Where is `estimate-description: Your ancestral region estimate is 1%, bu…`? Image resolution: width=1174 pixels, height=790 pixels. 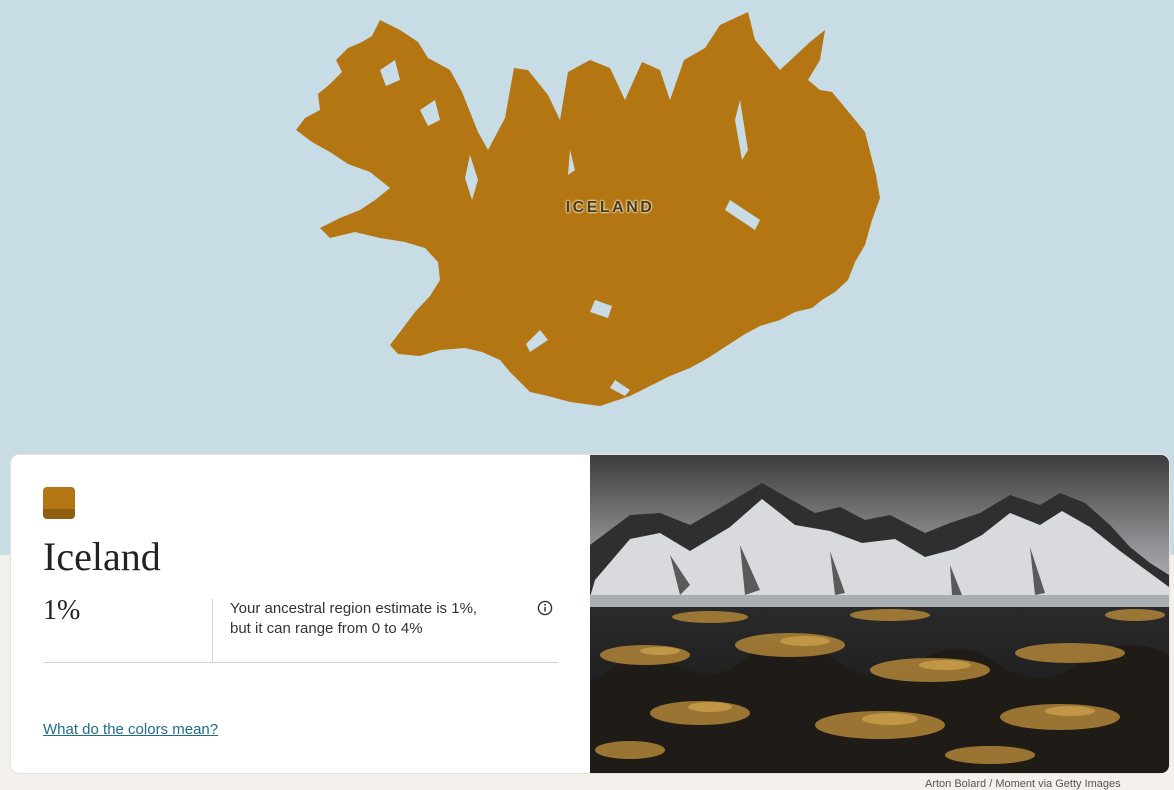 estimate-description: Your ancestral region estimate is 1%, bu… is located at coordinates (365, 619).